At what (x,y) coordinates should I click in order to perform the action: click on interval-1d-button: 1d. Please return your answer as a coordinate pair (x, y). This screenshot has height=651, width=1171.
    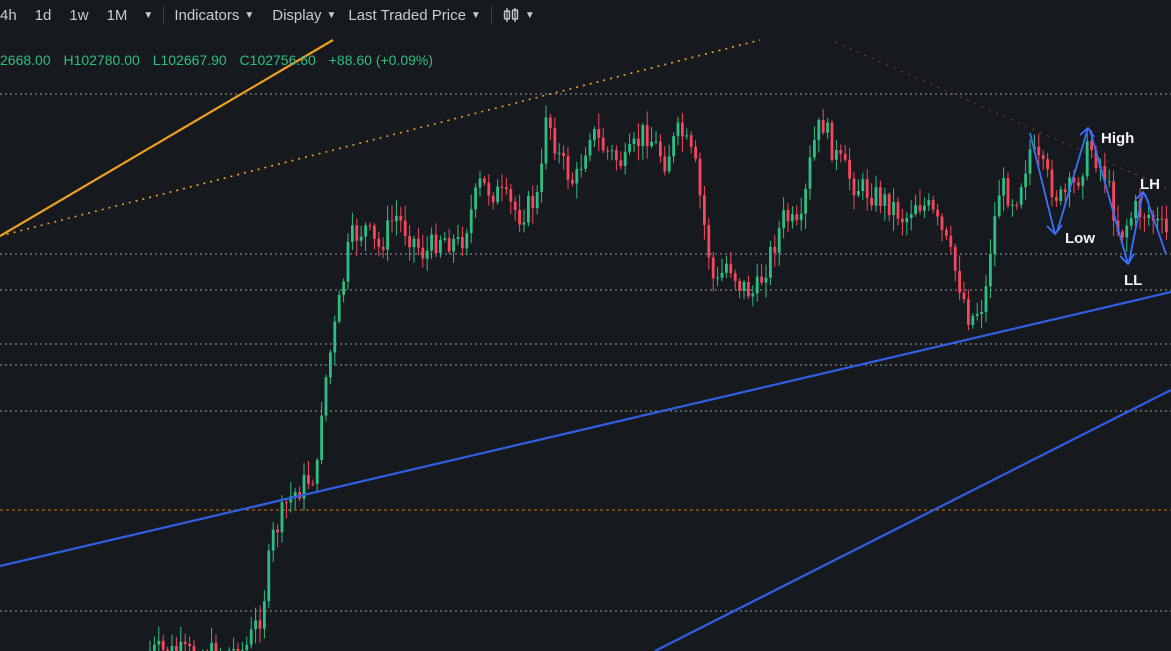
    Looking at the image, I should click on (43, 15).